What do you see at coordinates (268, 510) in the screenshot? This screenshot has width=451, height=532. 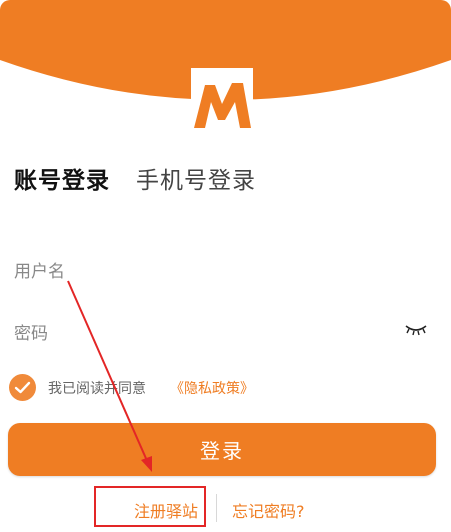 I see `forgot-password-link: 忘记密码?` at bounding box center [268, 510].